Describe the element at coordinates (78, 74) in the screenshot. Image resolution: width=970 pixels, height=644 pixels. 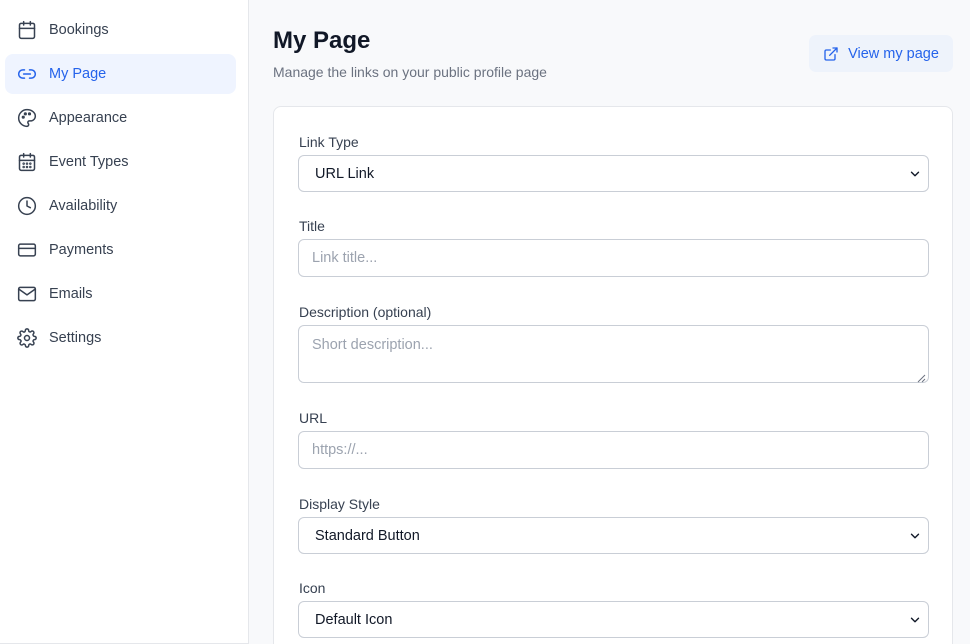
I see `sidebar-item-label: My Page` at that location.